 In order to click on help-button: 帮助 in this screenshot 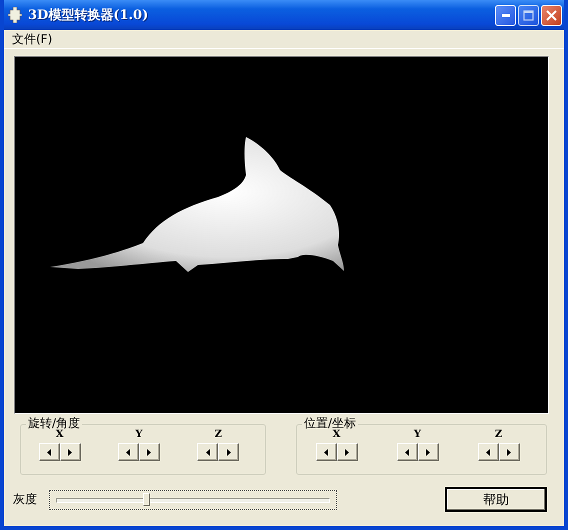, I will do `click(496, 499)`.